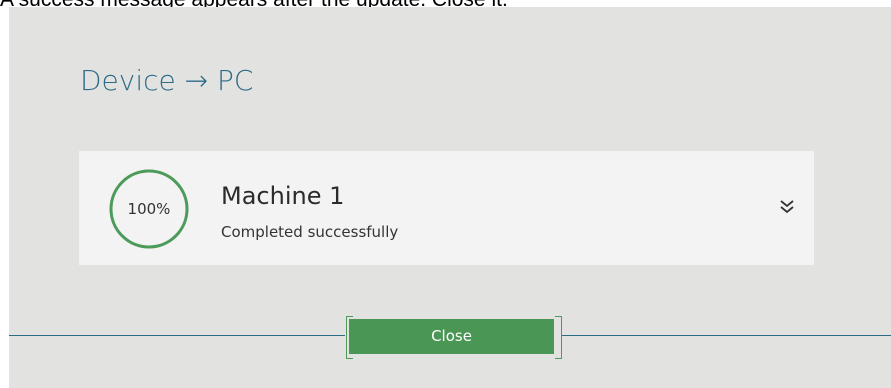 The width and height of the screenshot is (891, 388). Describe the element at coordinates (451, 336) in the screenshot. I see `close-button: Close` at that location.